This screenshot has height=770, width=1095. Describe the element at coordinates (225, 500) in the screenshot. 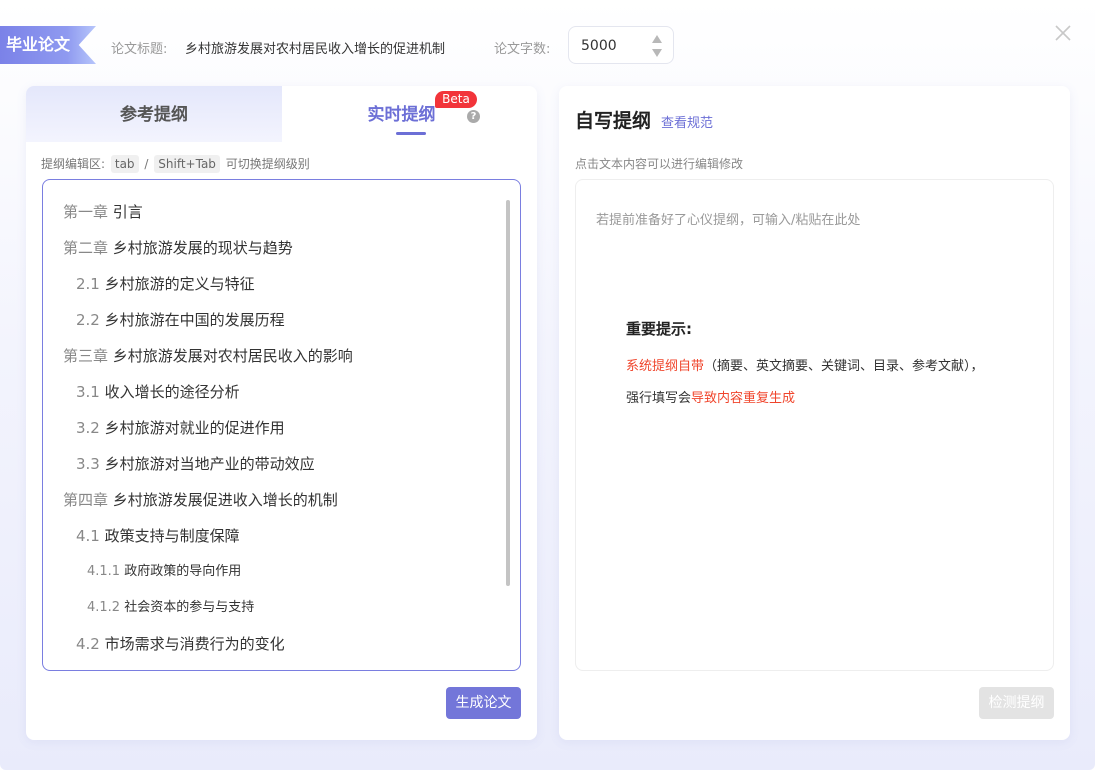

I see `outline-item-text: 乡村旅游发展促进收入增长的机制` at that location.